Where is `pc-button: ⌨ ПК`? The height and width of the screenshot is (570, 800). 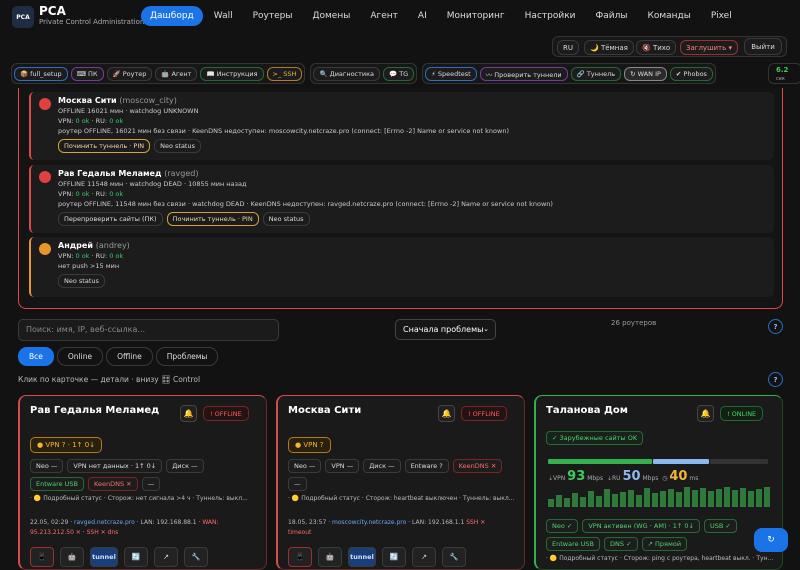 pc-button: ⌨ ПК is located at coordinates (87, 73).